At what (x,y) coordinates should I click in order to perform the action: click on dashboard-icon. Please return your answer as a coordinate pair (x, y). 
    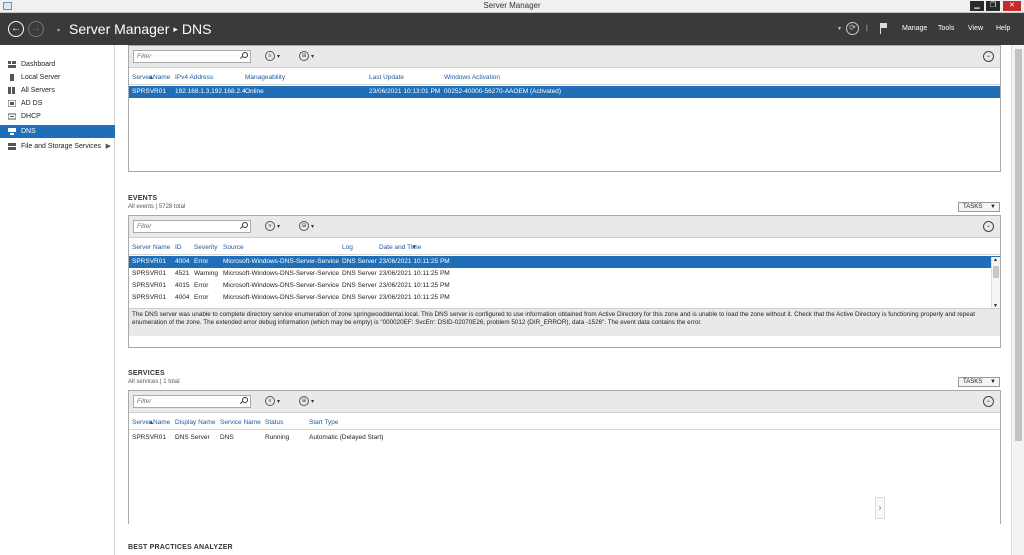
    Looking at the image, I should click on (12, 64).